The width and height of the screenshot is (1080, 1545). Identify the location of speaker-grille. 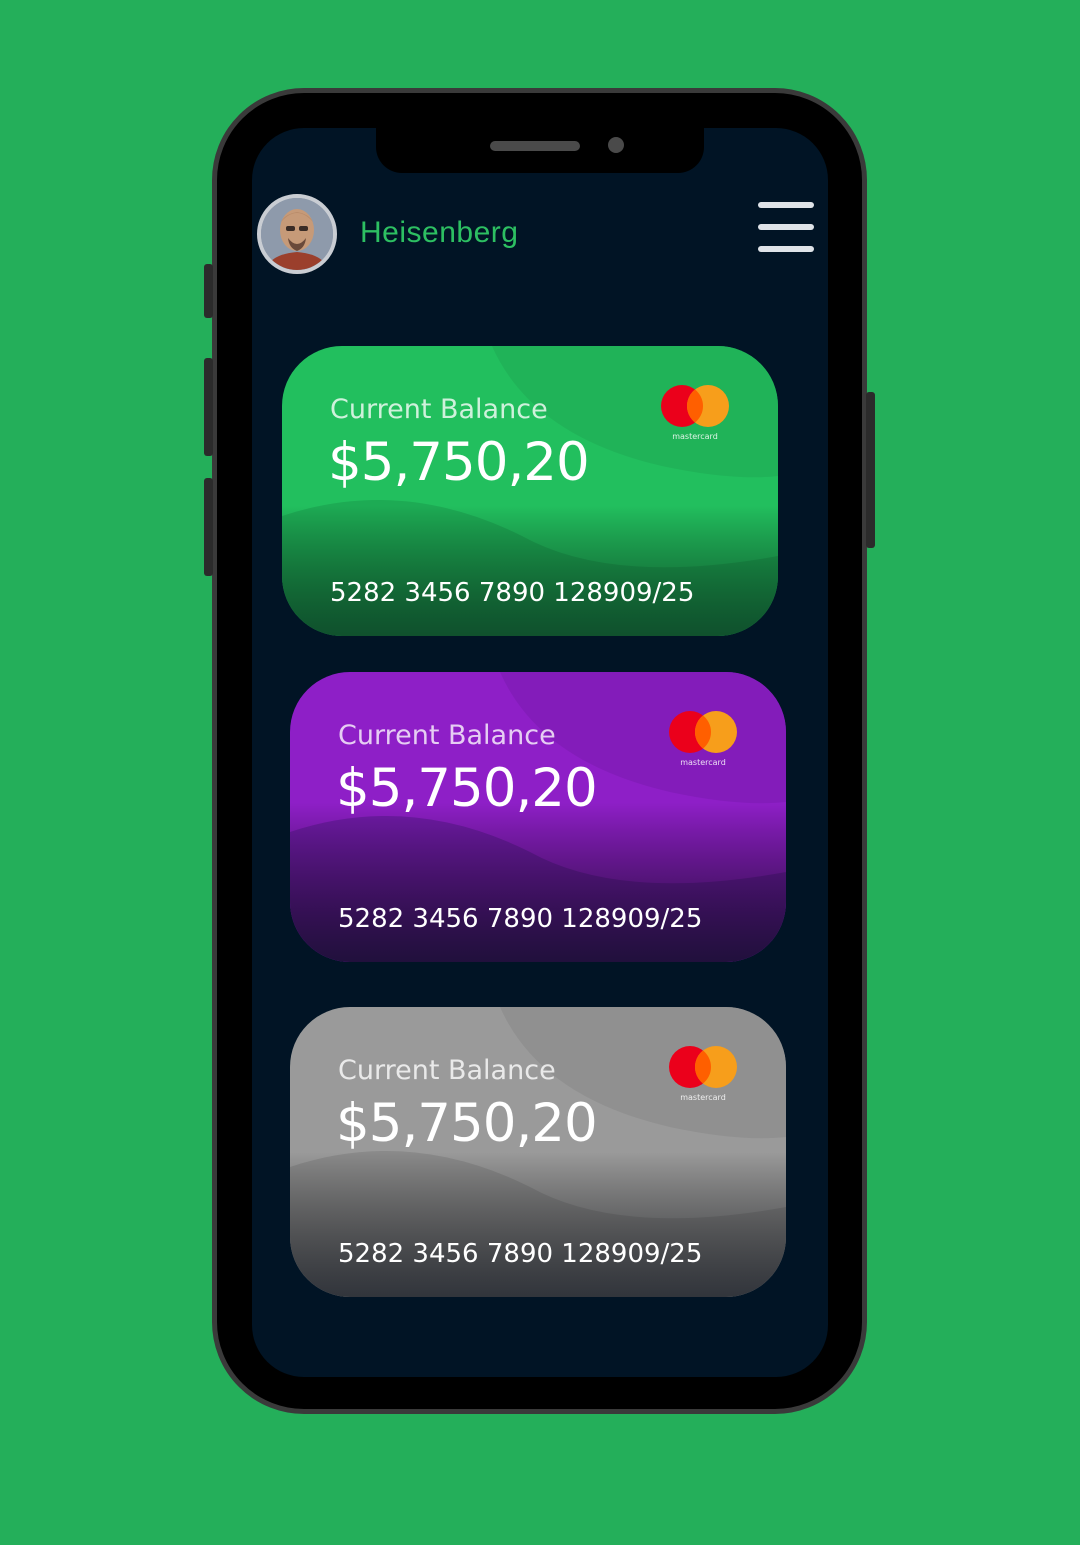
(535, 146).